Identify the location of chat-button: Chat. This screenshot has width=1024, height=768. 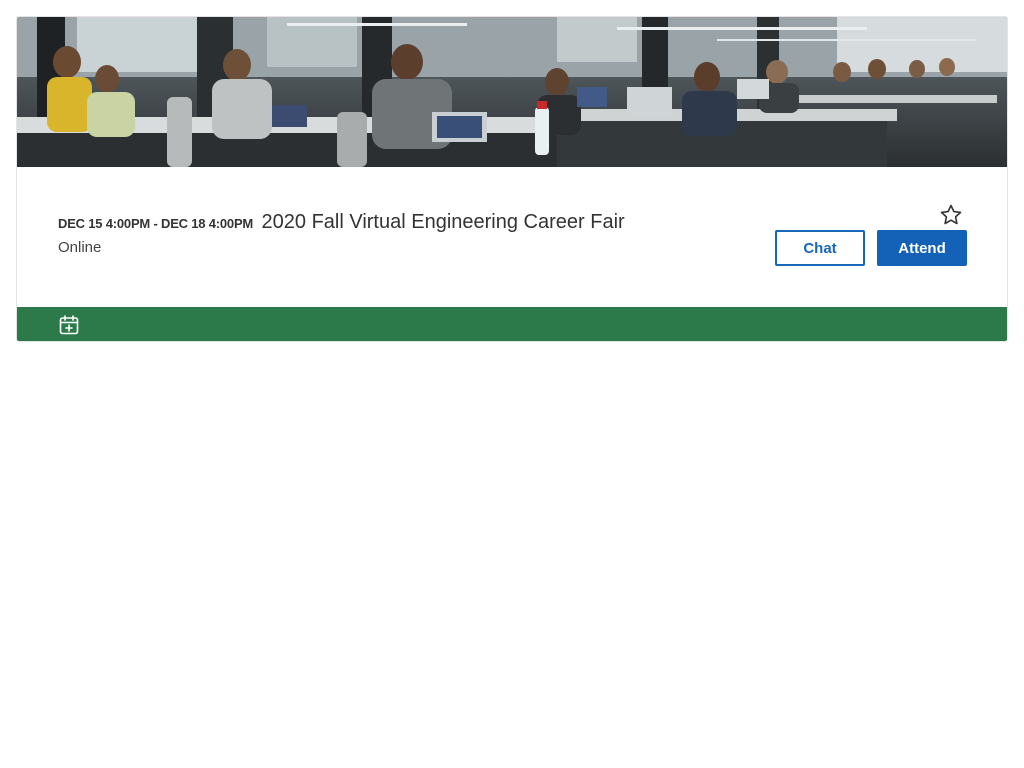
(820, 248).